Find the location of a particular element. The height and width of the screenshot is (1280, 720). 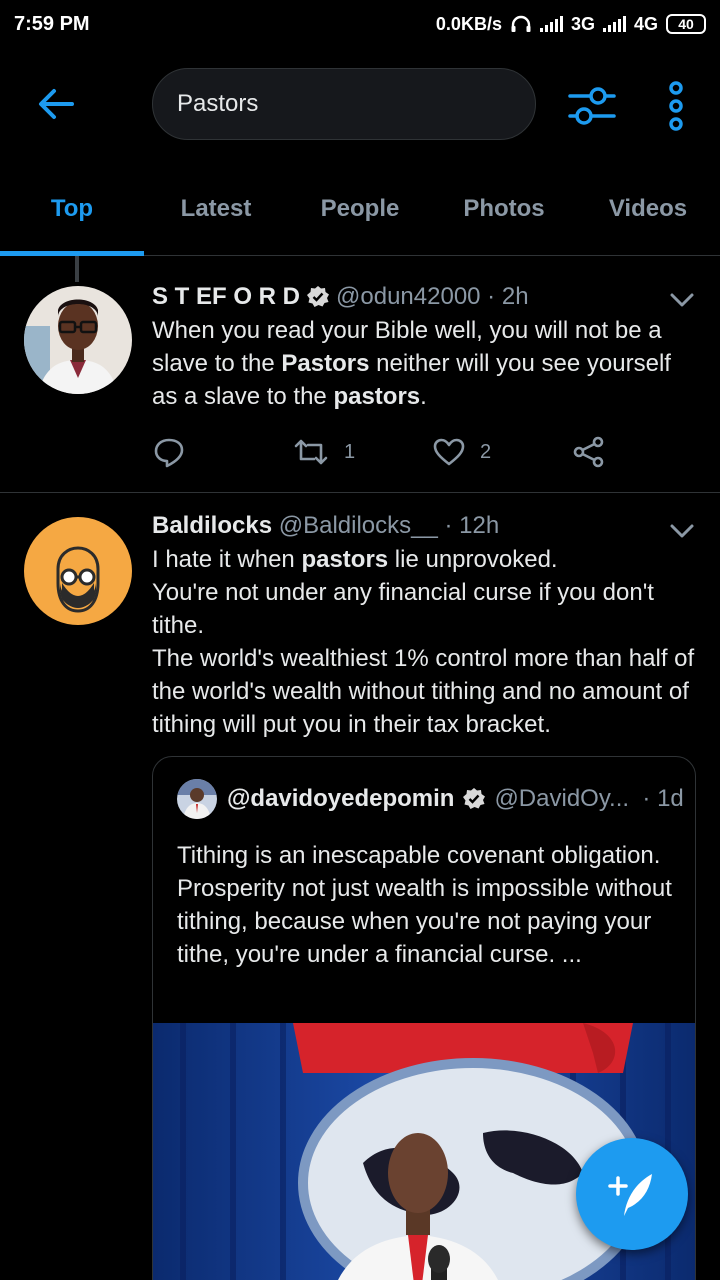

status-bar: 7:59 PM 0.0KB/s 3G 4G 40 is located at coordinates (360, 24).